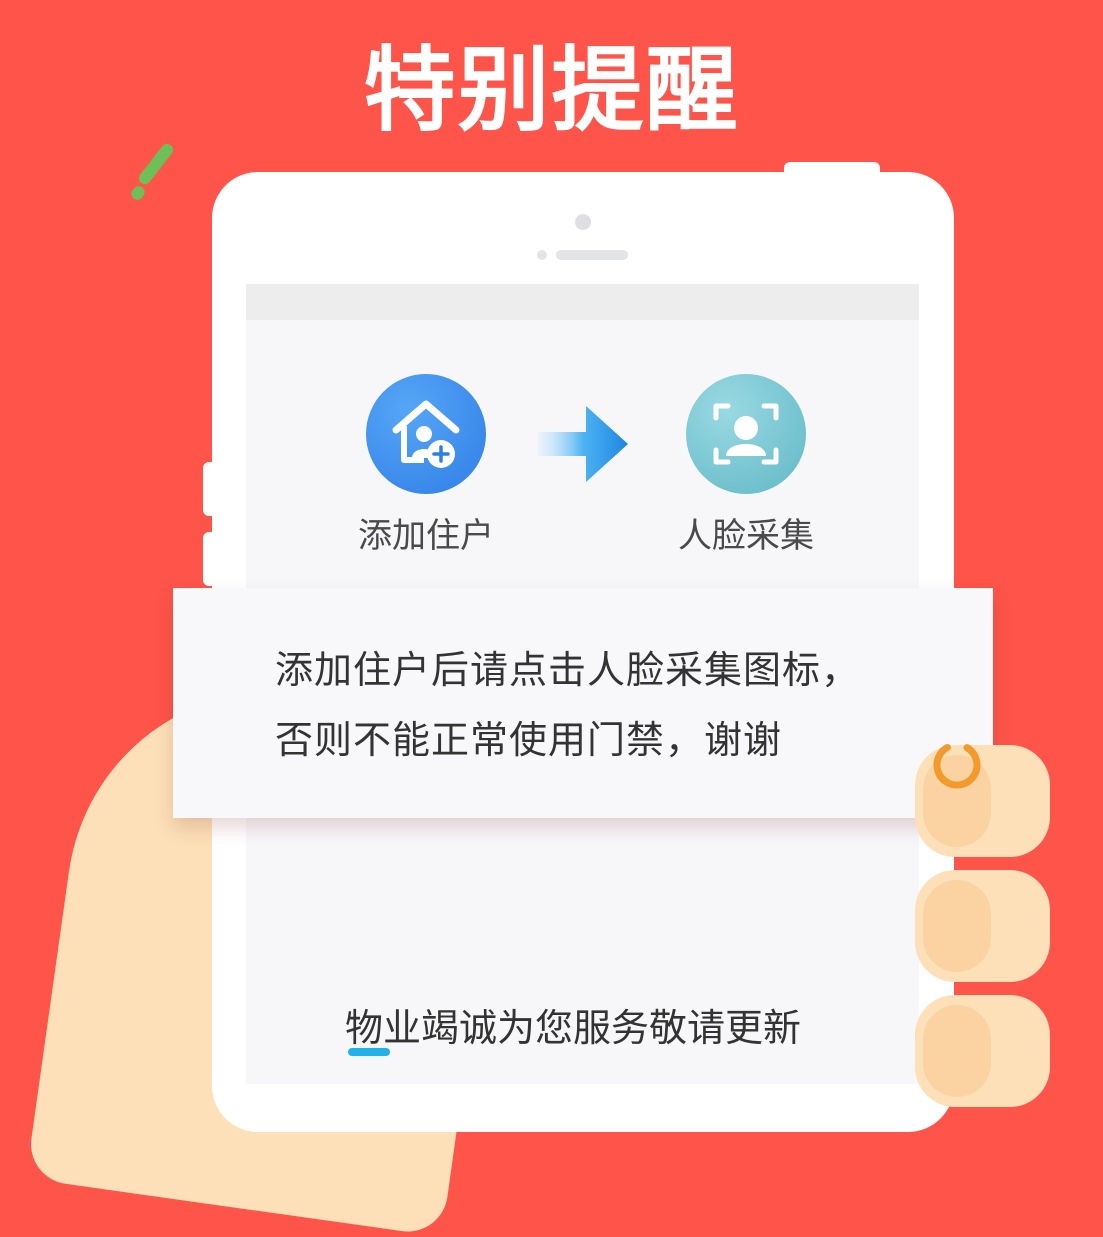 The image size is (1103, 1237). I want to click on arrow-right-icon, so click(583, 444).